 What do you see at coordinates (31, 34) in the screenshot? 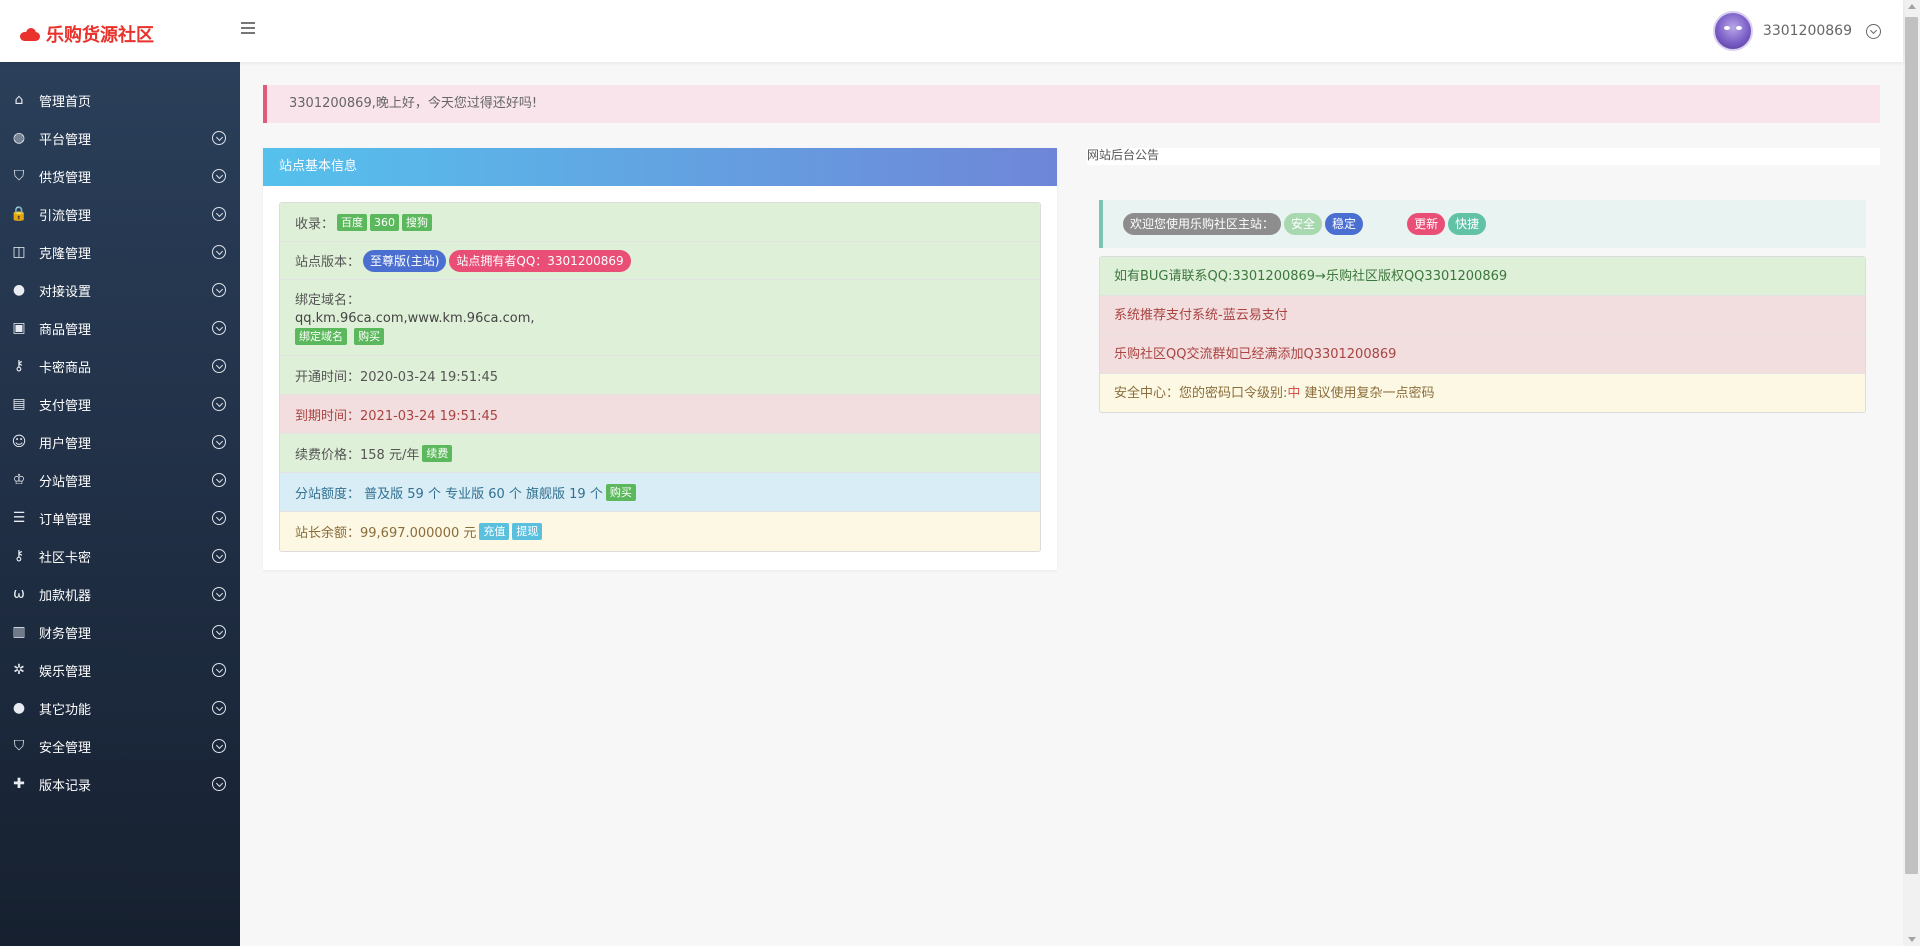
I see `cloud-icon` at bounding box center [31, 34].